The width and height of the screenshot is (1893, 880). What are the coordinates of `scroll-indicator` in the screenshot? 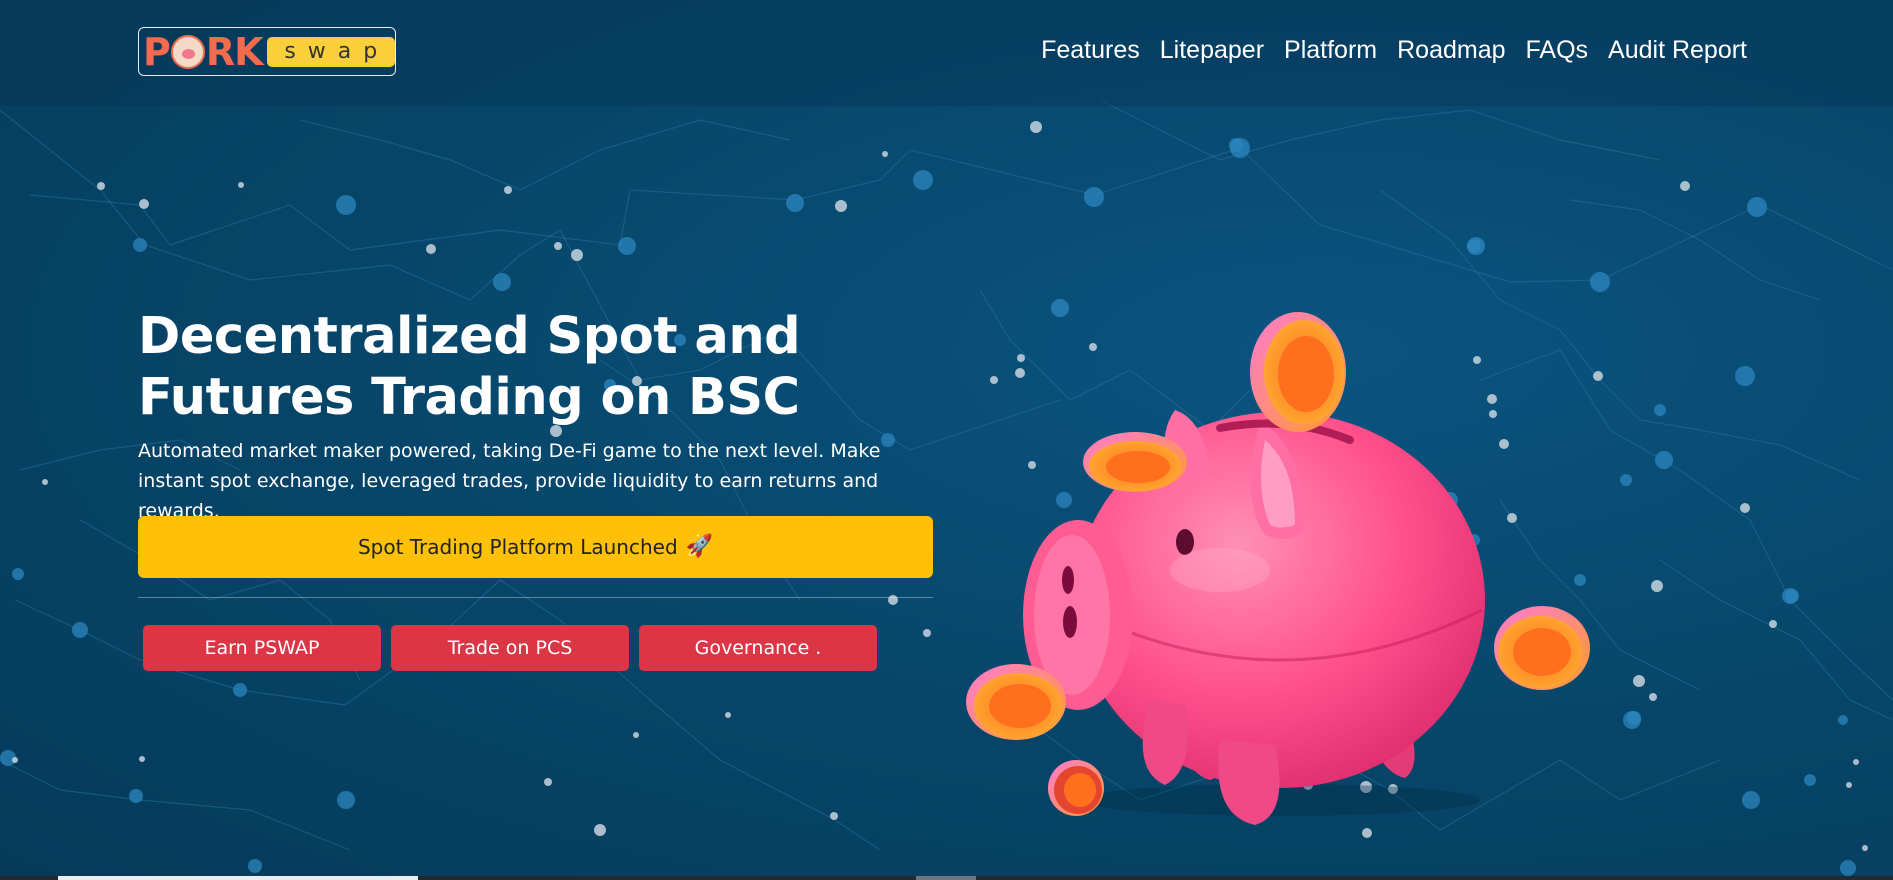 It's located at (946, 878).